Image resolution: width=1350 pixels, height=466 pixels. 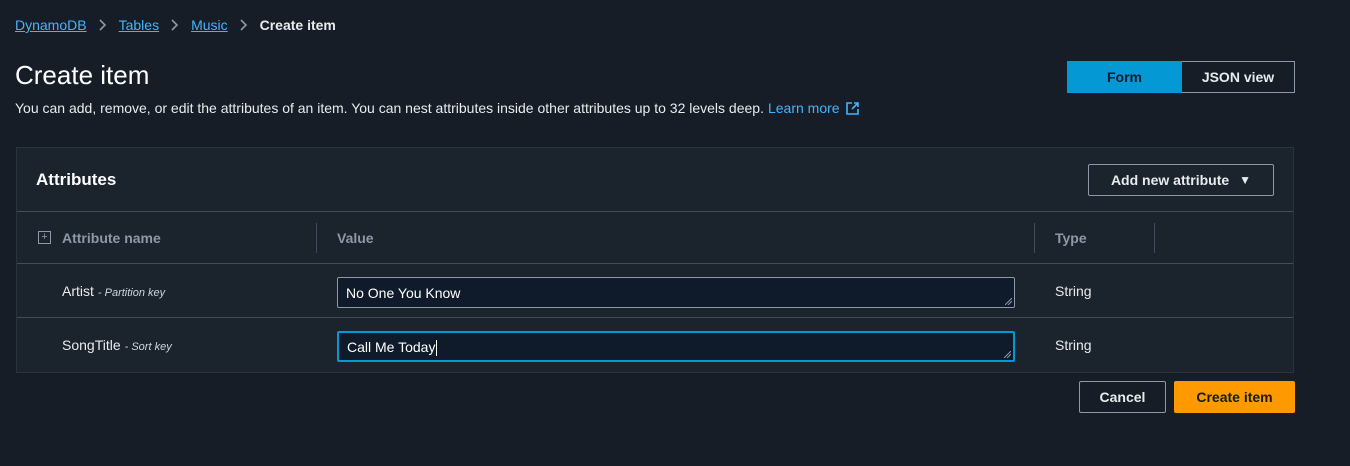 What do you see at coordinates (1122, 397) in the screenshot?
I see `cancel-button: Cancel` at bounding box center [1122, 397].